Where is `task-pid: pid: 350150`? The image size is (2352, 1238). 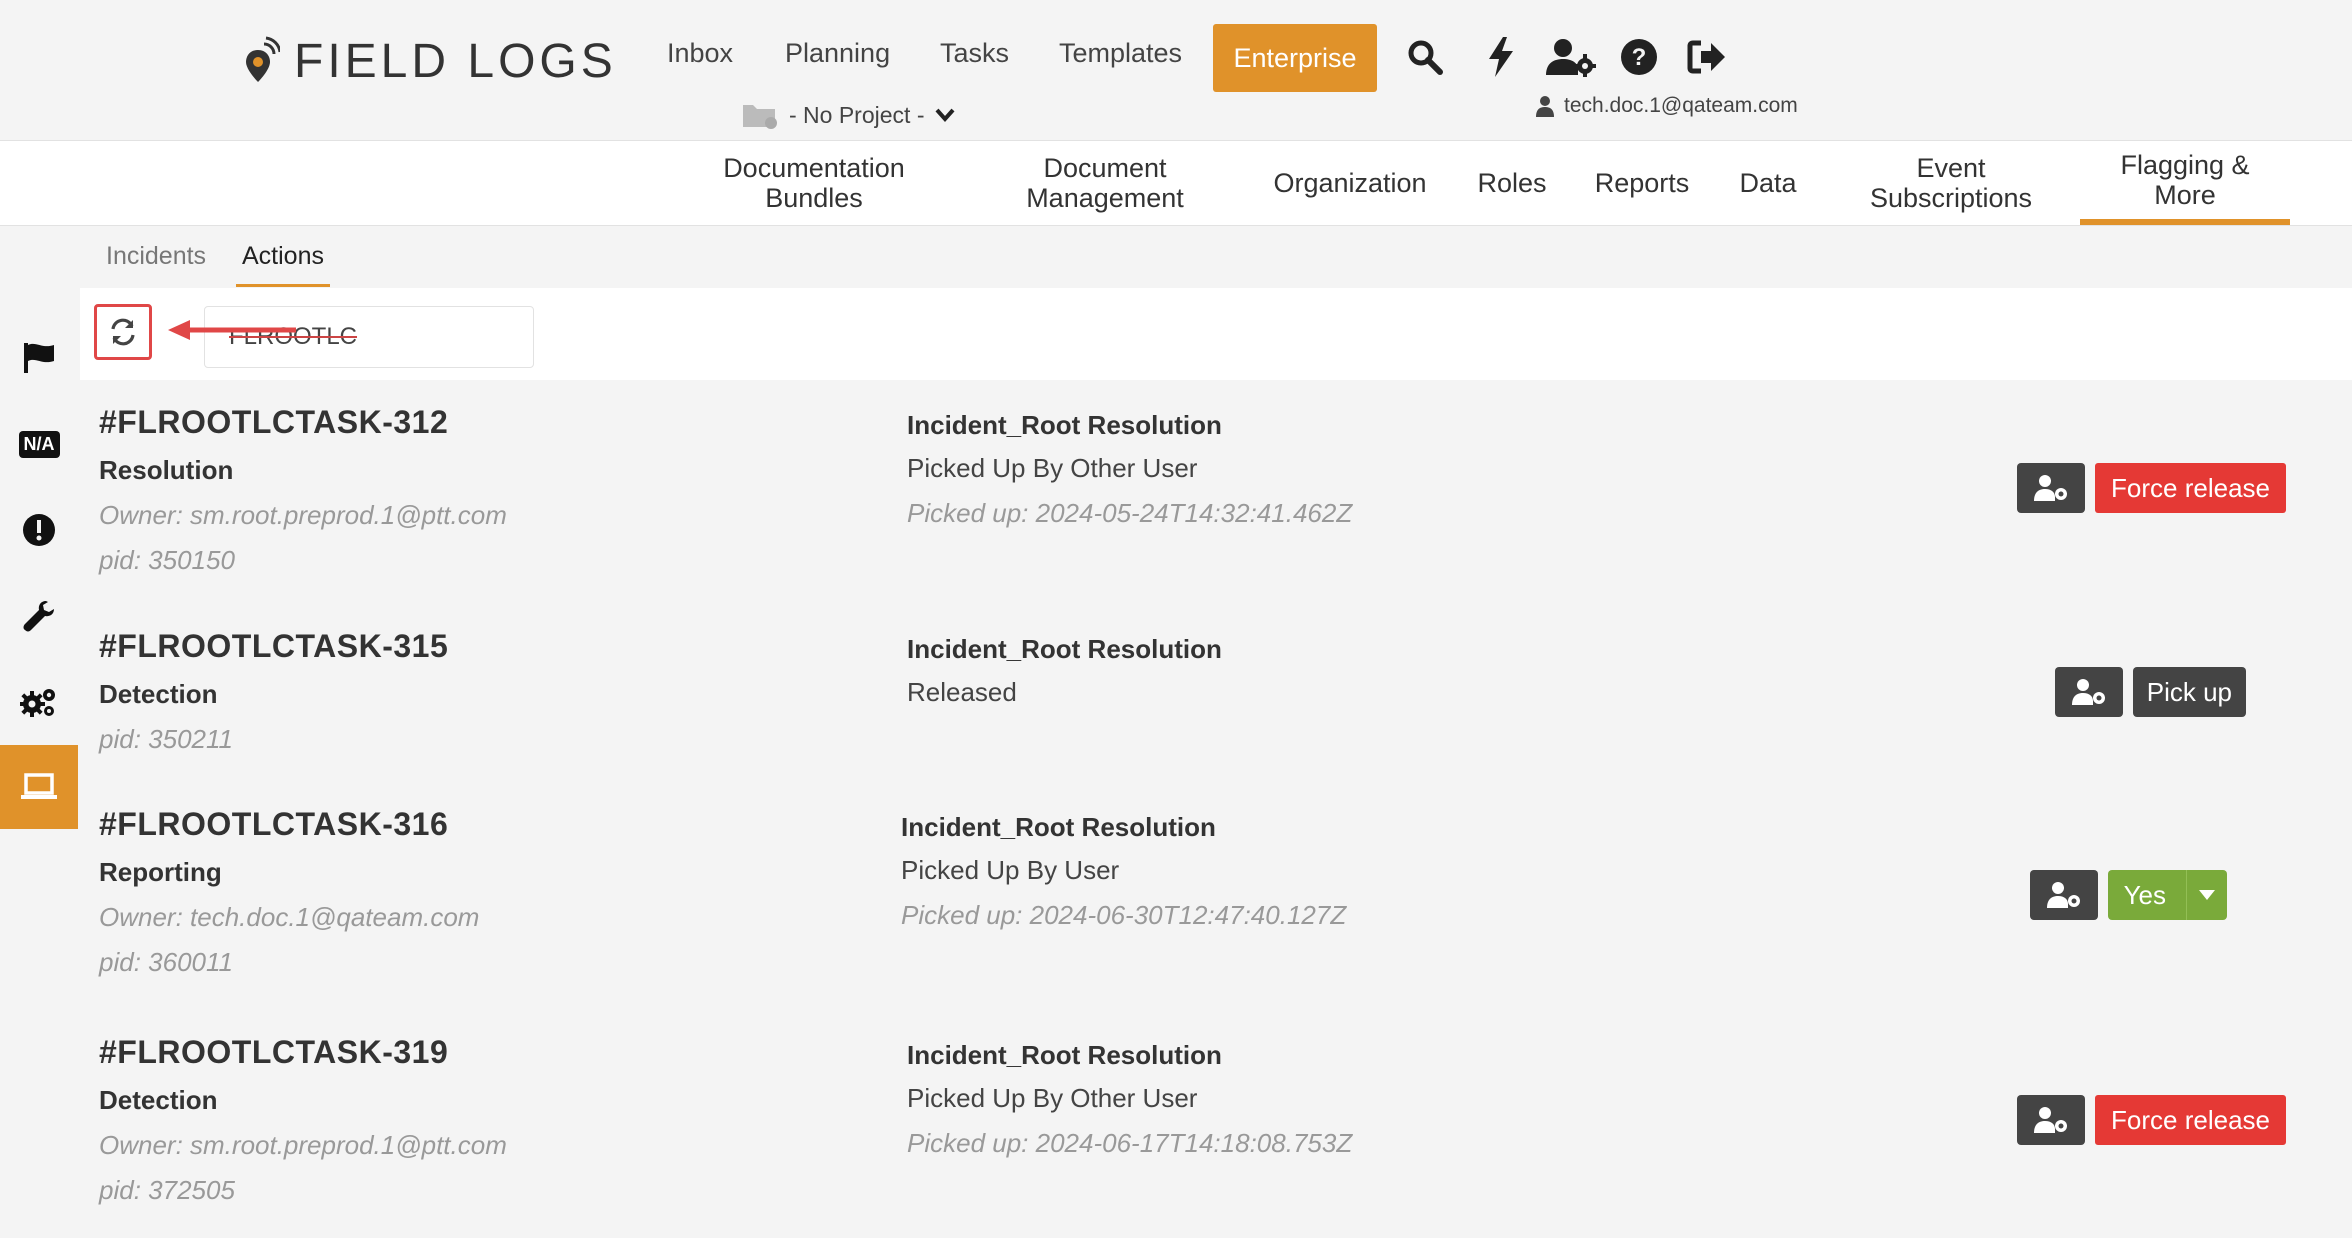 task-pid: pid: 350150 is located at coordinates (167, 560).